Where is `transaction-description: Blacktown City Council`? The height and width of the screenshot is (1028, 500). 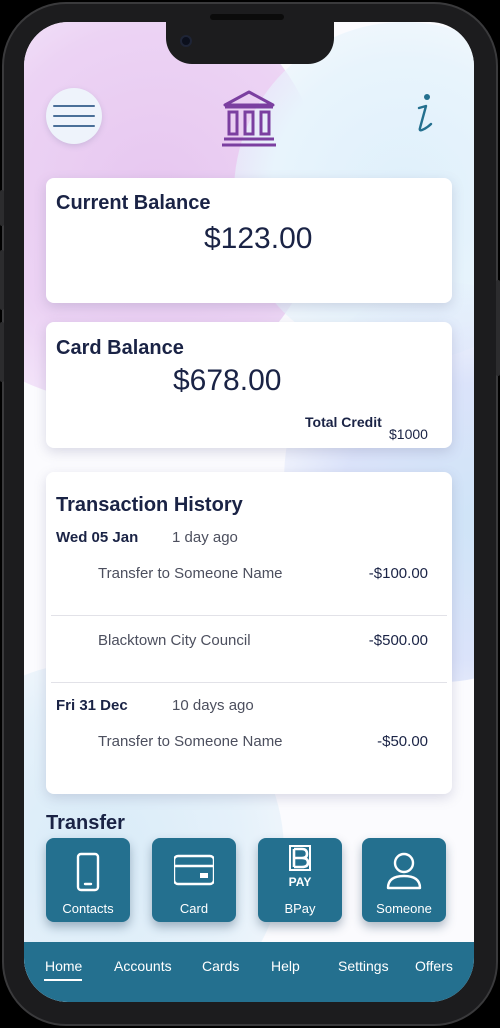
transaction-description: Blacktown City Council is located at coordinates (198, 640).